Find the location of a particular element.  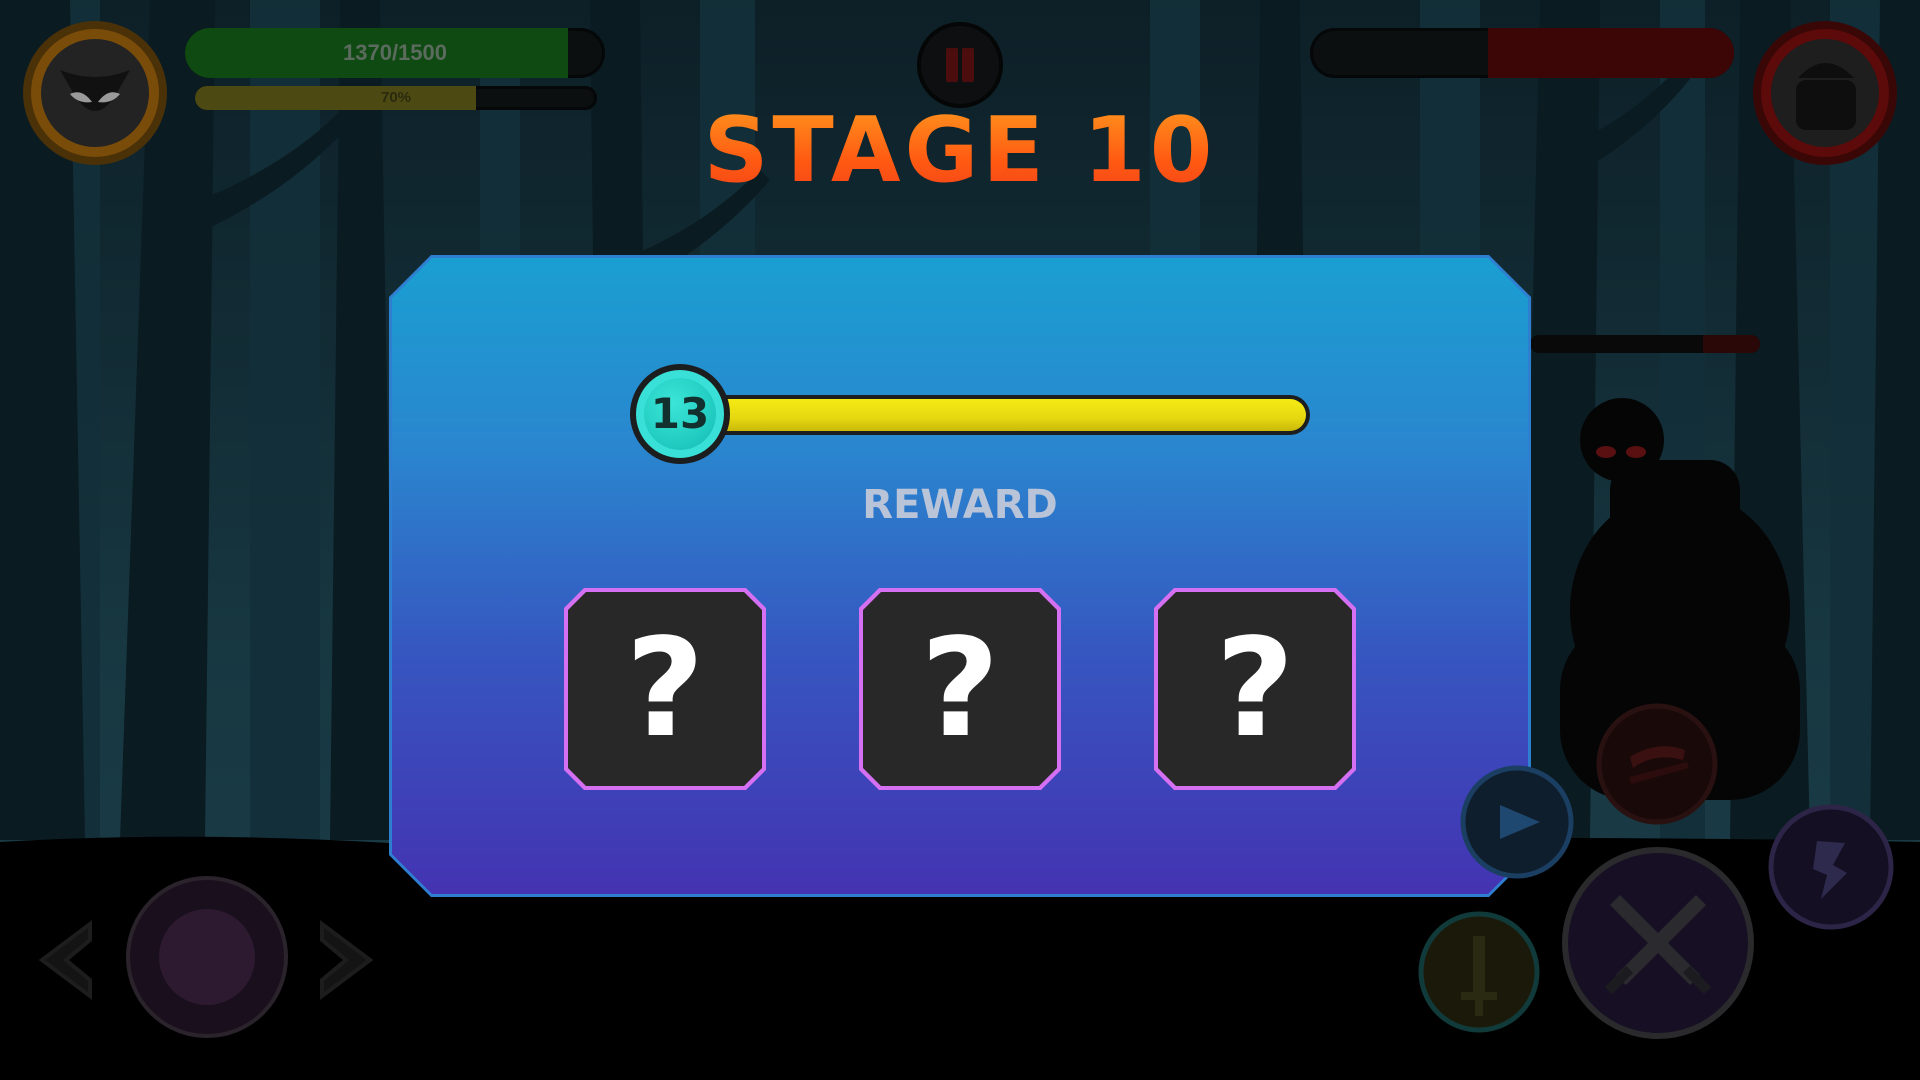

pause-icon-bar is located at coordinates (968, 65).